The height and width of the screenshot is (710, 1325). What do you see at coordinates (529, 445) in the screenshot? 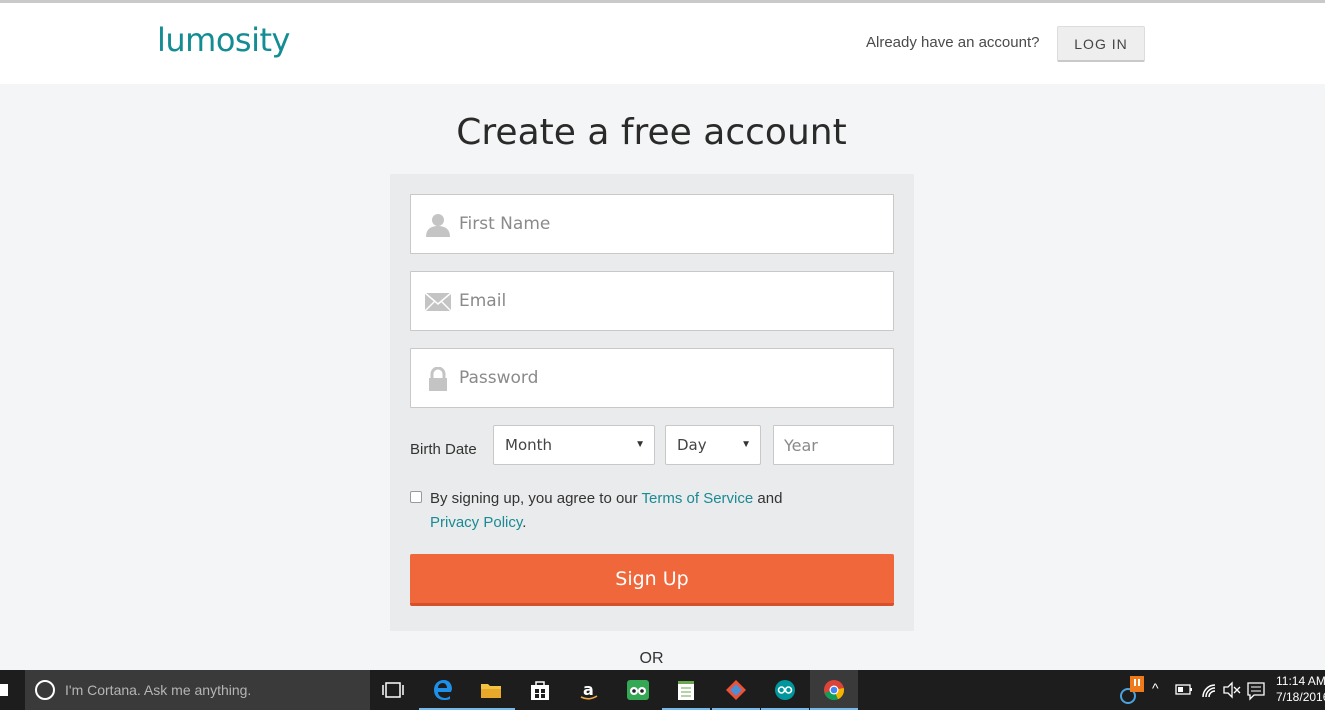
I see `month-selected-value: Month` at bounding box center [529, 445].